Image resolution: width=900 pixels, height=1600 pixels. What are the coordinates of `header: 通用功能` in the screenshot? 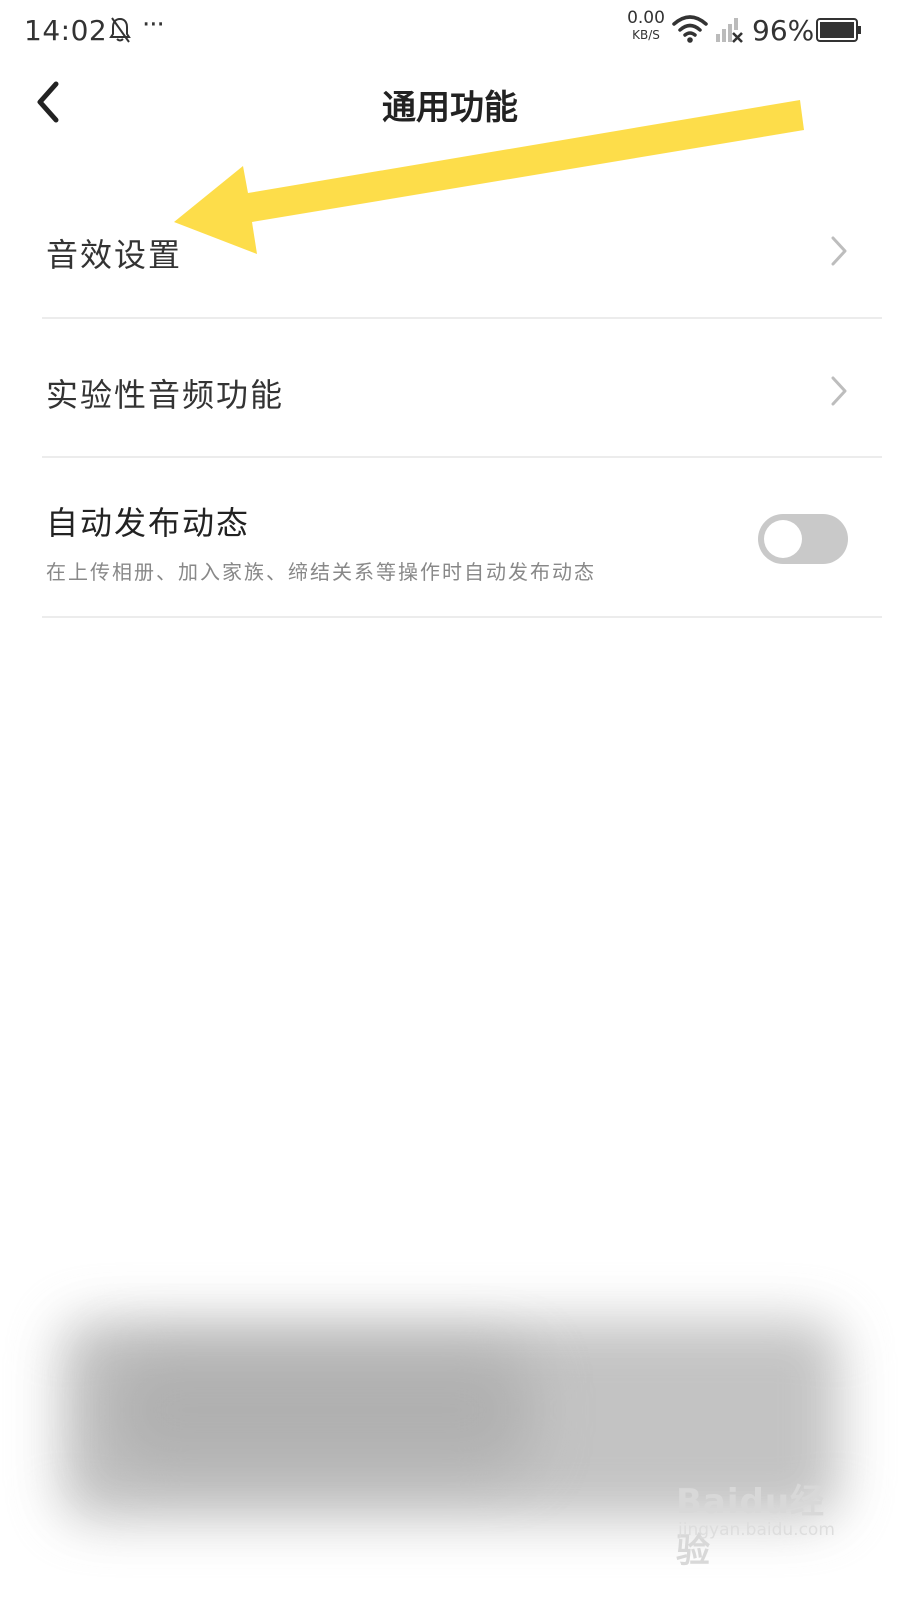 It's located at (450, 104).